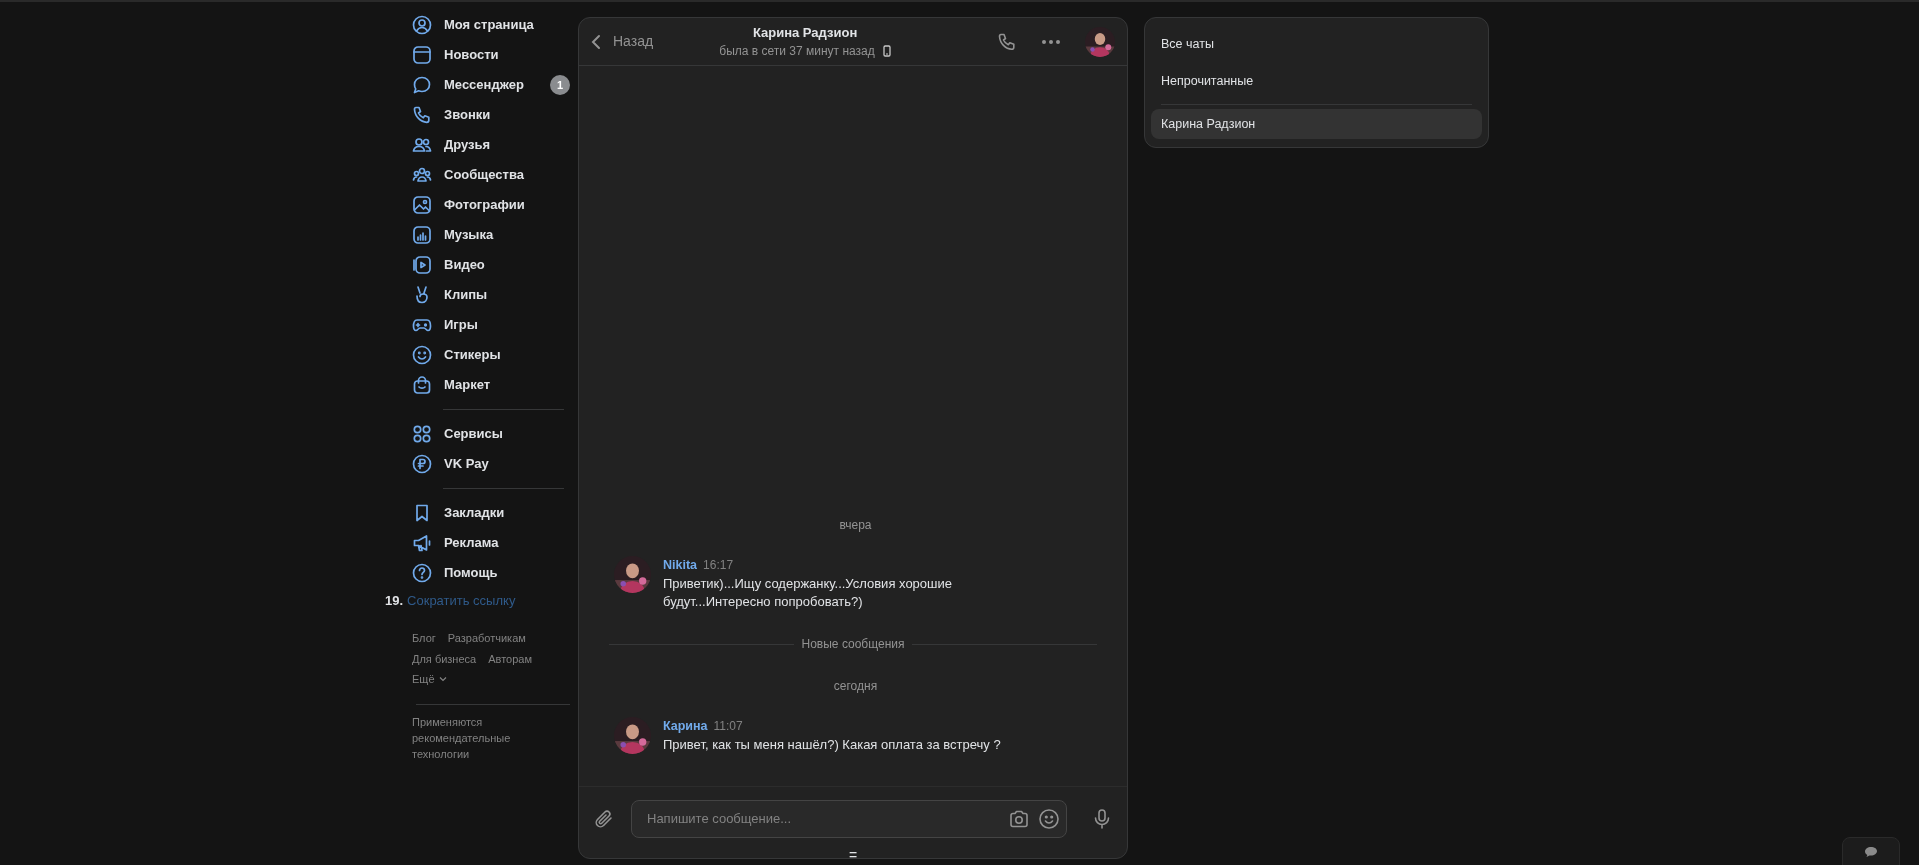 The image size is (1919, 865). Describe the element at coordinates (422, 175) in the screenshot. I see `group-icon` at that location.